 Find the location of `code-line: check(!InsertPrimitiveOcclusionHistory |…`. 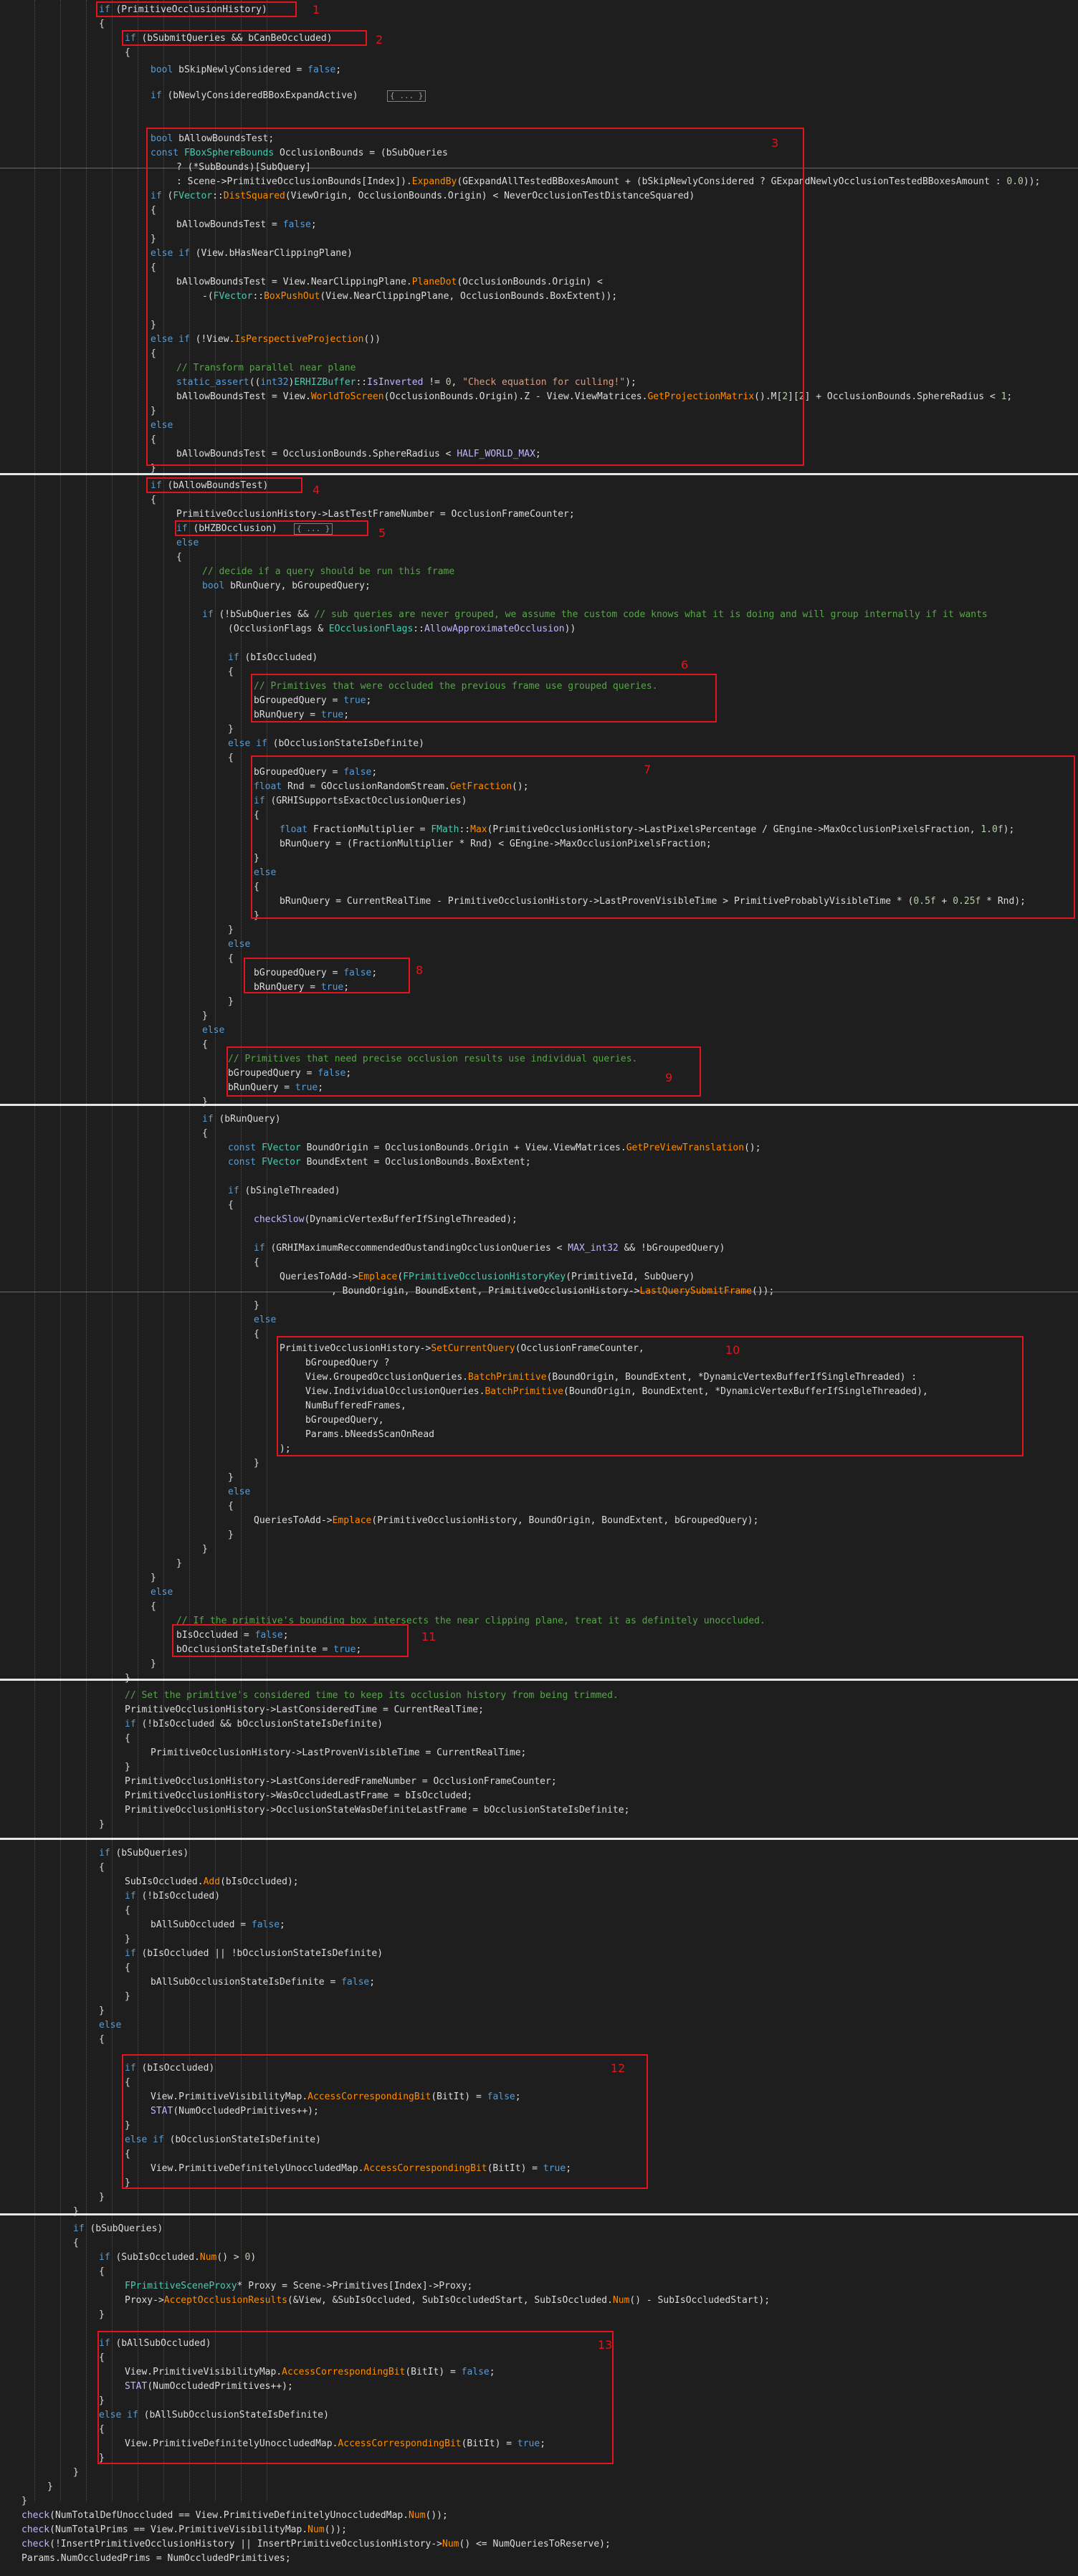

code-line: check(!InsertPrimitiveOcclusionHistory |… is located at coordinates (316, 2544).